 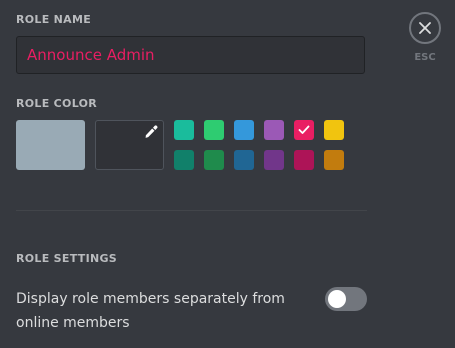 I want to click on close-control: ESC, so click(x=425, y=37).